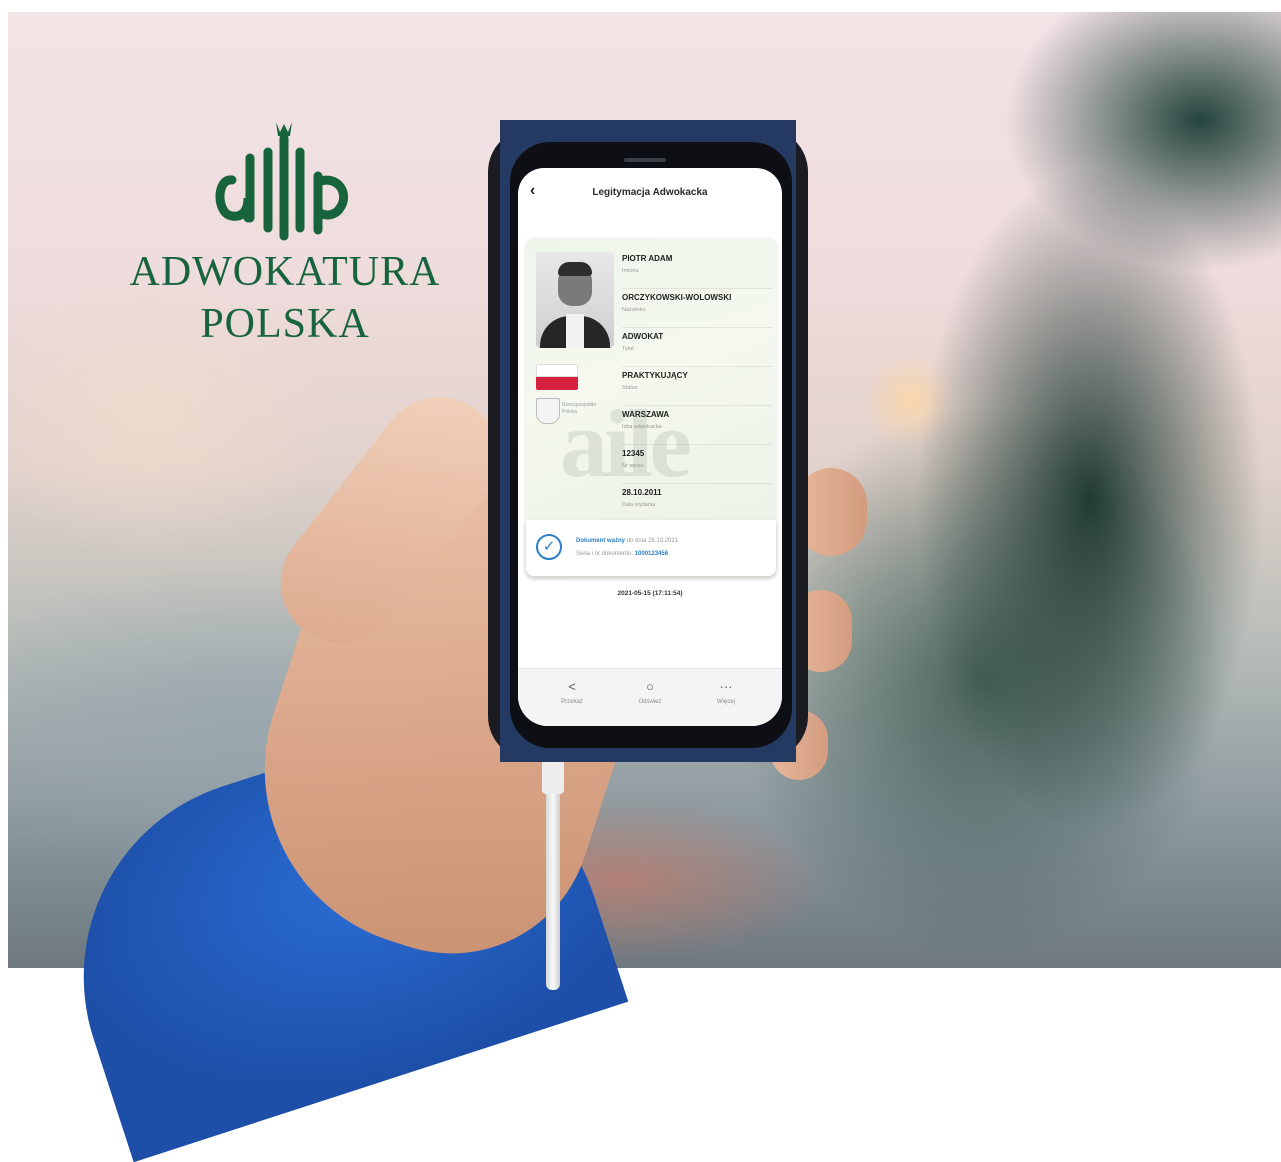  Describe the element at coordinates (4, 484) in the screenshot. I see `frame-left` at that location.